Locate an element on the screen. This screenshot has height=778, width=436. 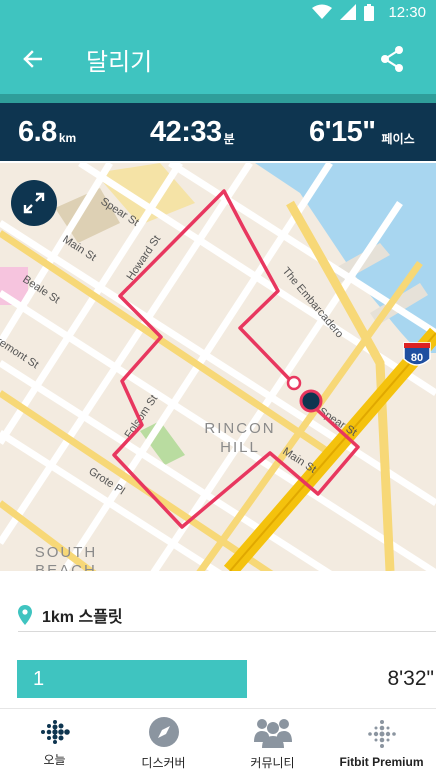
highway-shield-icon: 80 is located at coordinates (417, 354).